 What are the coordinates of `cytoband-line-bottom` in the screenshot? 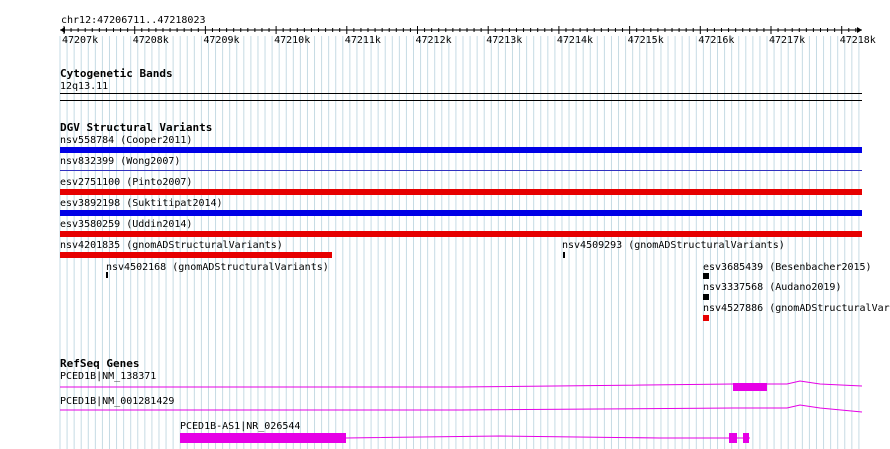 It's located at (461, 100).